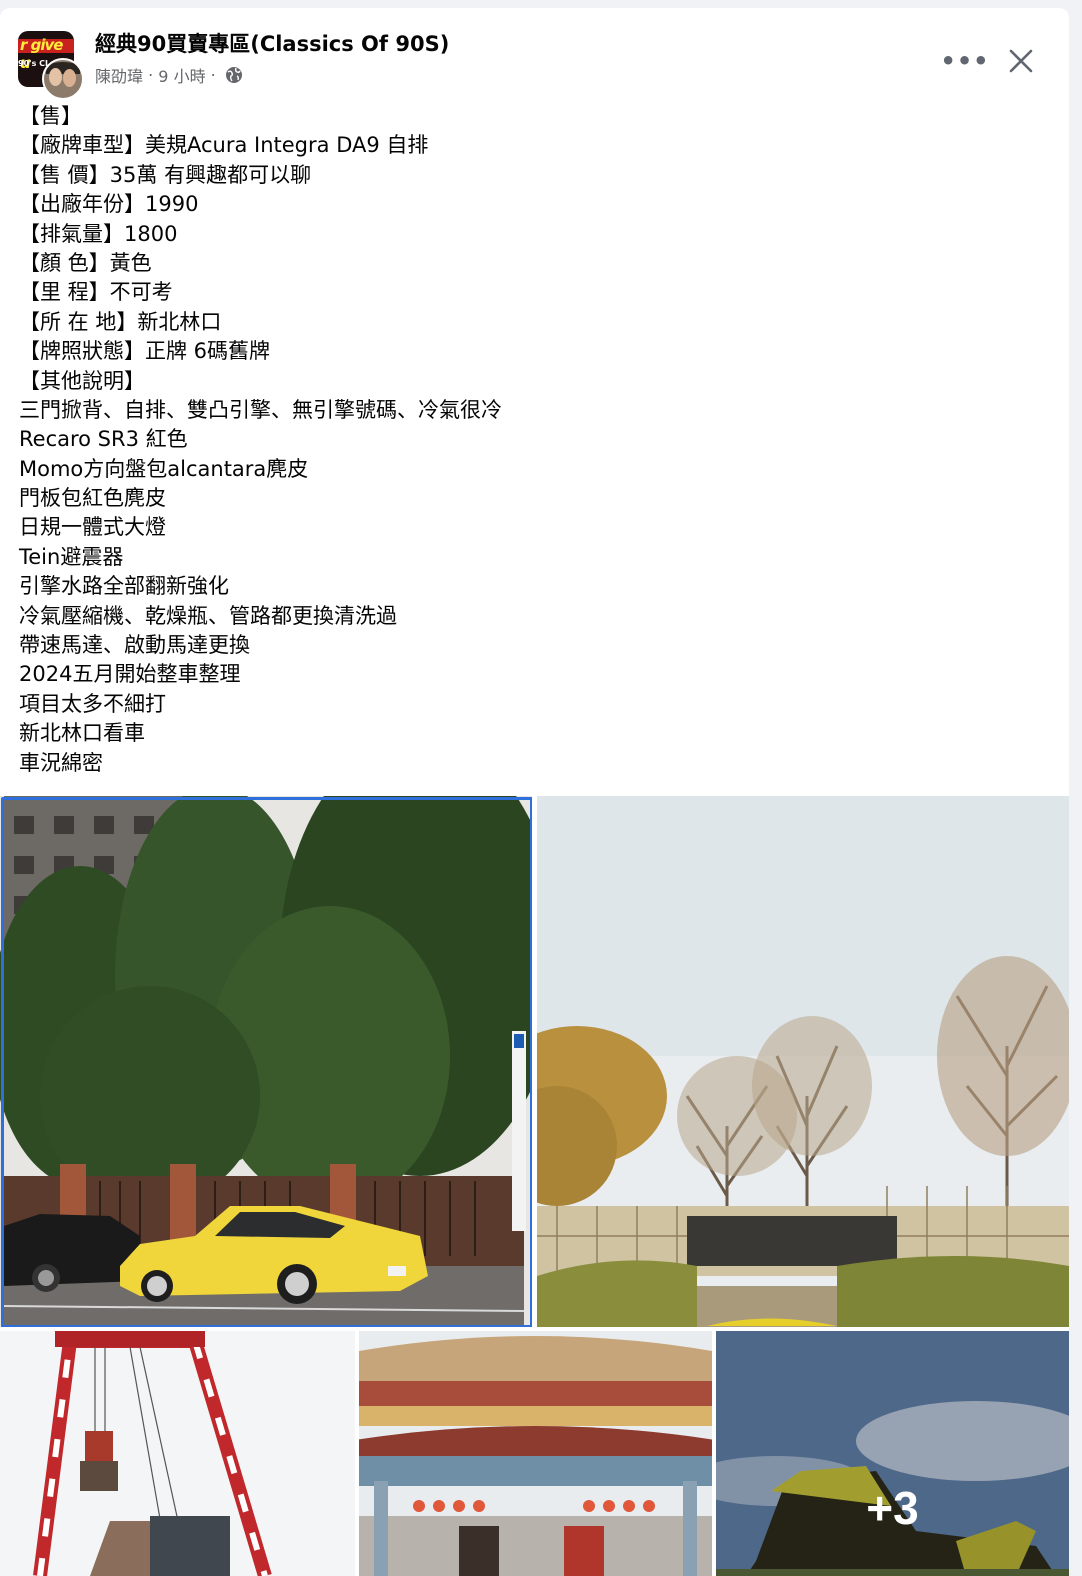 This screenshot has width=1082, height=1576. What do you see at coordinates (71, 556) in the screenshot?
I see `post-line: Tein避震器` at bounding box center [71, 556].